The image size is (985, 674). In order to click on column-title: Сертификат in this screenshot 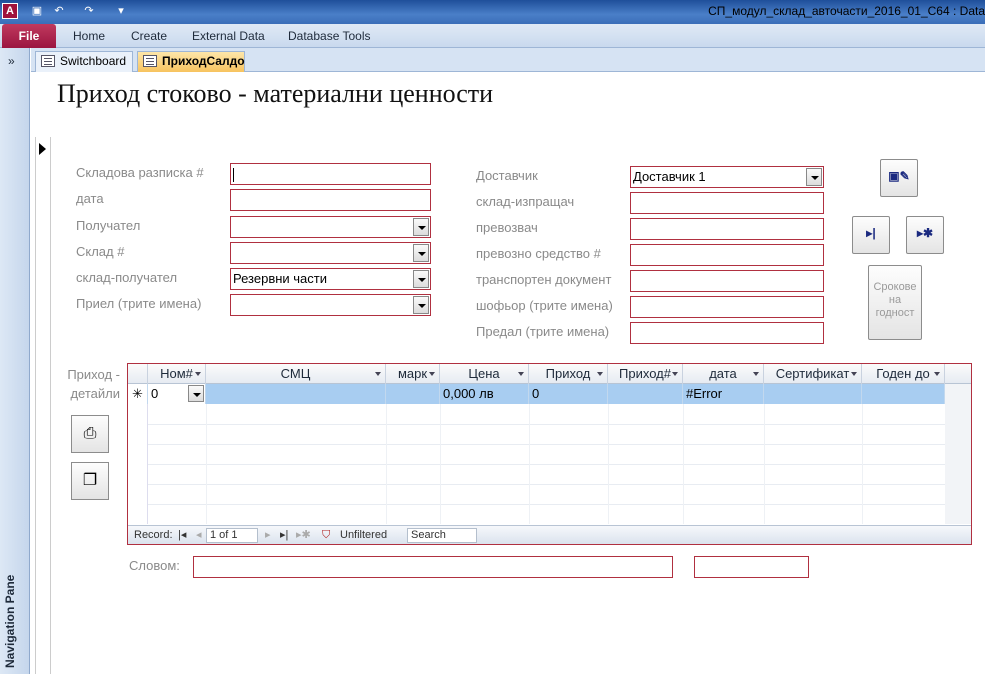, I will do `click(812, 373)`.